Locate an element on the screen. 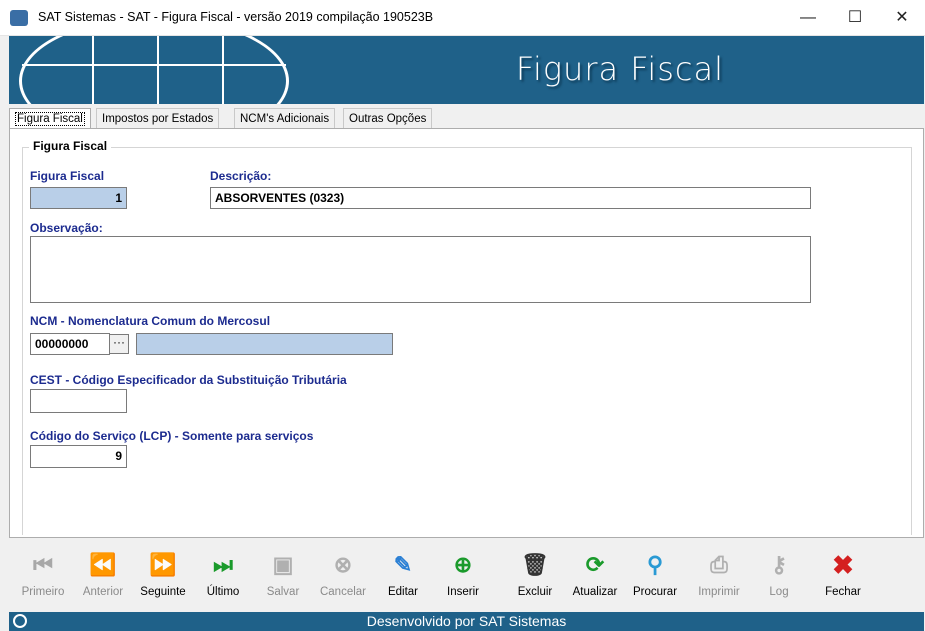  tab-label: Figura Fiscal is located at coordinates (50, 119).